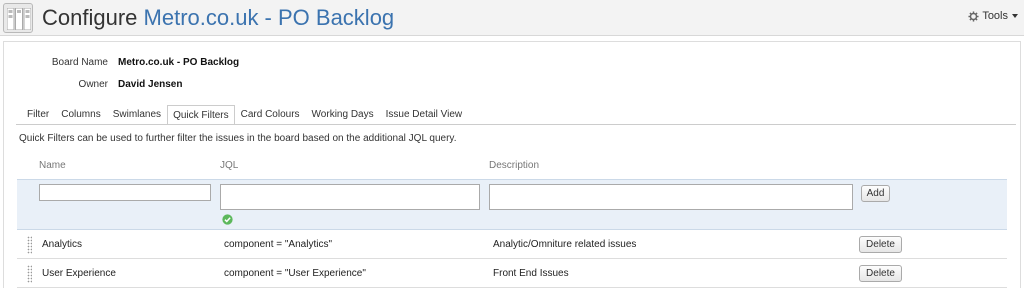 This screenshot has height=288, width=1024. Describe the element at coordinates (18, 18) in the screenshot. I see `board-icon` at that location.